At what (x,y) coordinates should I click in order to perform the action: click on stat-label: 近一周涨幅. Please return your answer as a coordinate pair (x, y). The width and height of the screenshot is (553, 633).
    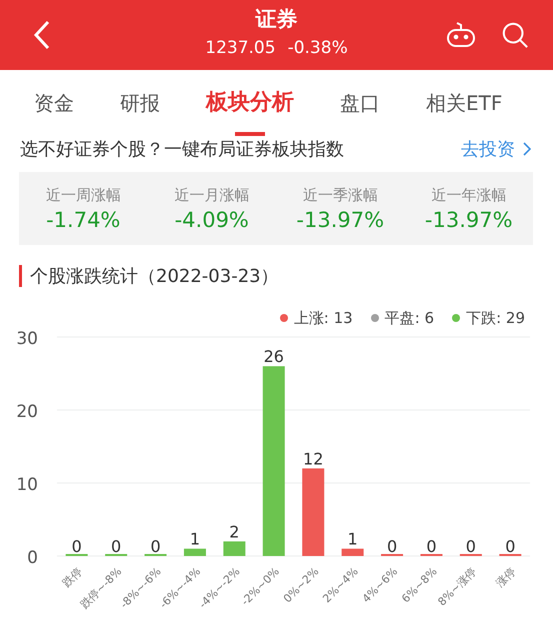
    Looking at the image, I should click on (83, 195).